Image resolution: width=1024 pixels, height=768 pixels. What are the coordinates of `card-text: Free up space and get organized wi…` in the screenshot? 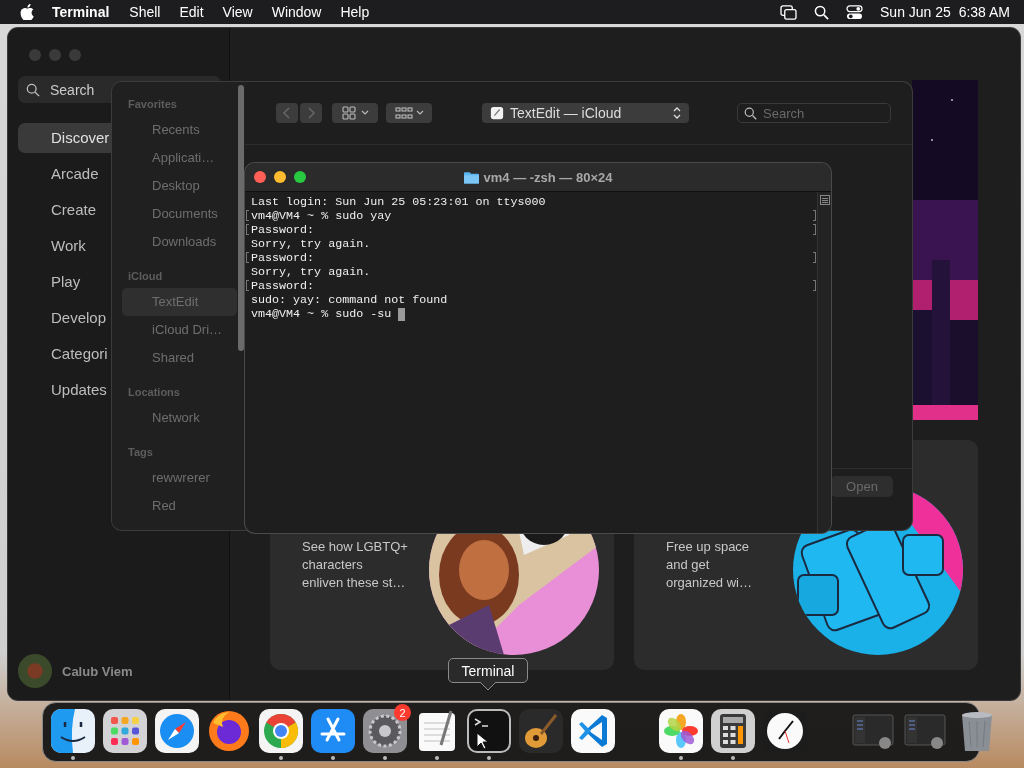 It's located at (709, 565).